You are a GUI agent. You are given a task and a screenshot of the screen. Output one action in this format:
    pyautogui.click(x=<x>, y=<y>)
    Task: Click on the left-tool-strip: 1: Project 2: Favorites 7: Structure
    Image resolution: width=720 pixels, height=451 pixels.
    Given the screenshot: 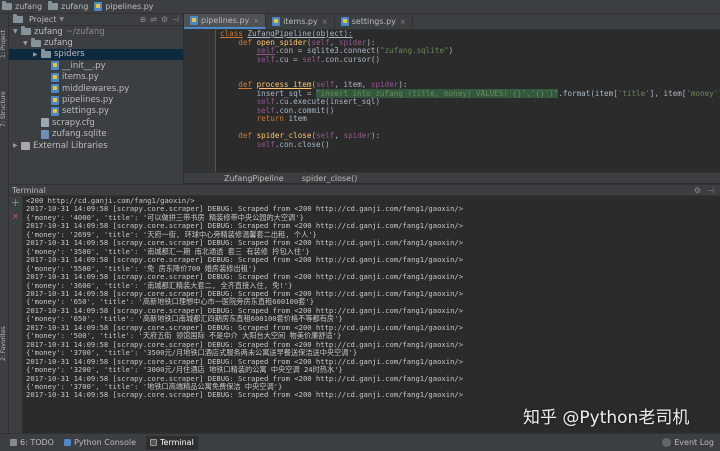 What is the action you would take?
    pyautogui.click(x=4, y=225)
    